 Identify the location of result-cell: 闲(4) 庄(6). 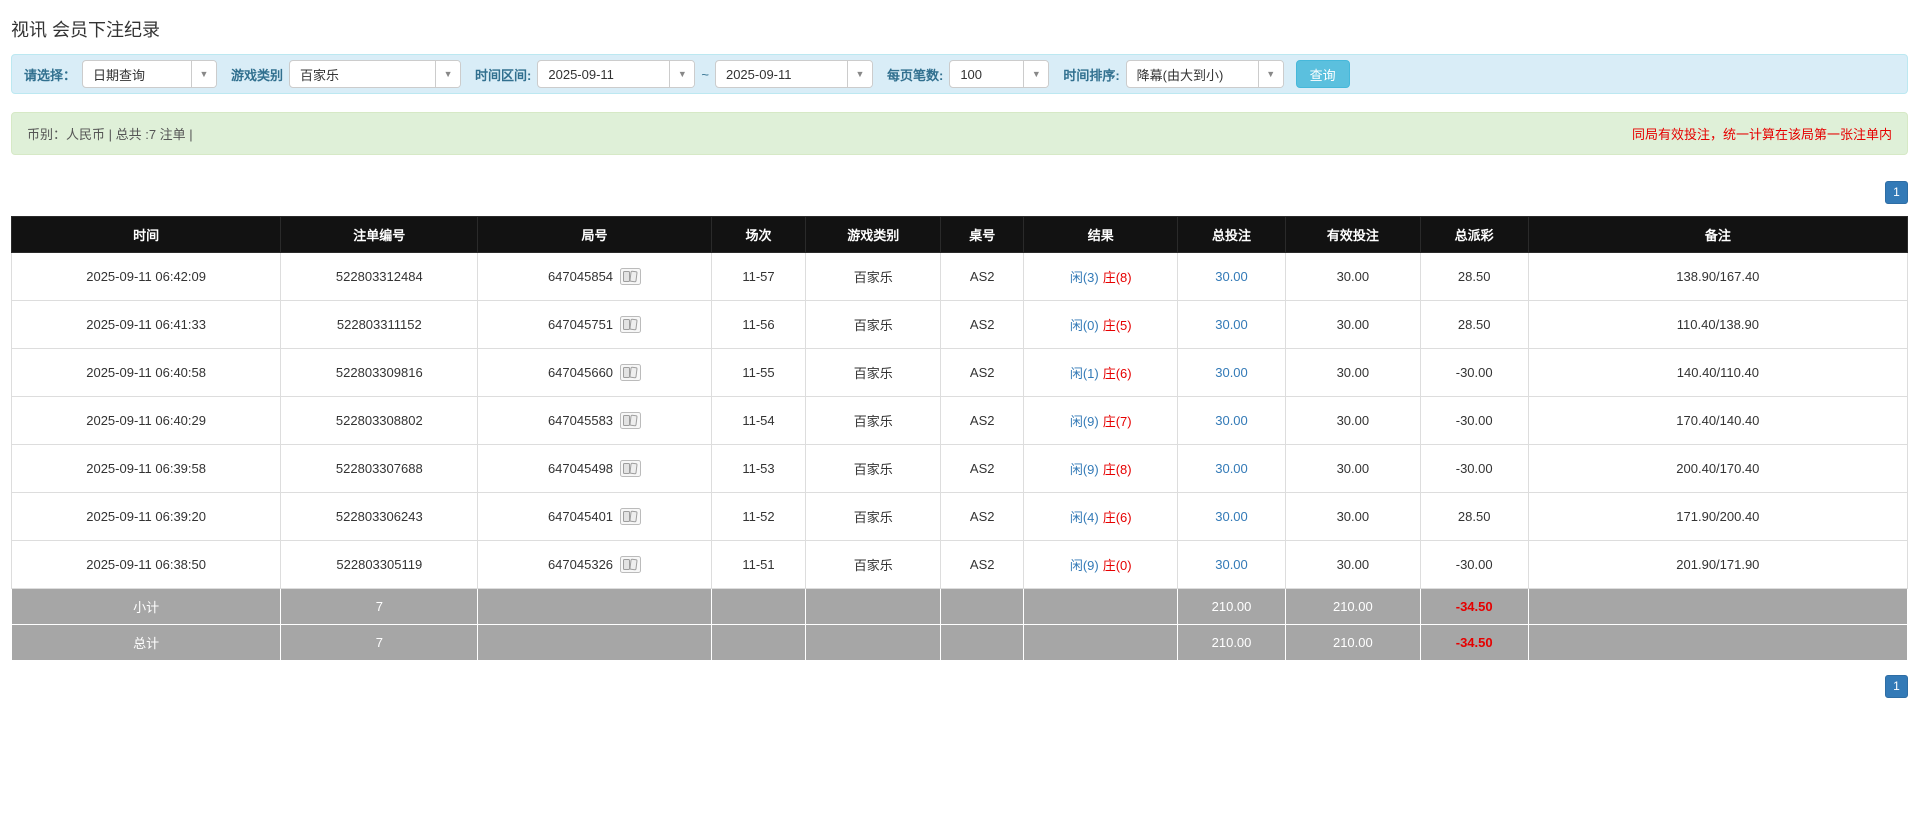
(1100, 516).